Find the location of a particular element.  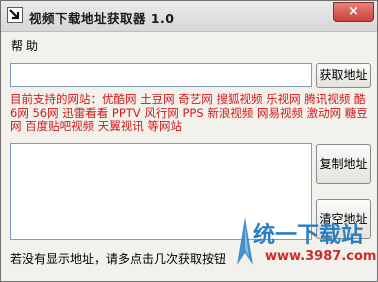

get-address-button: 获取地址 is located at coordinates (343, 75).